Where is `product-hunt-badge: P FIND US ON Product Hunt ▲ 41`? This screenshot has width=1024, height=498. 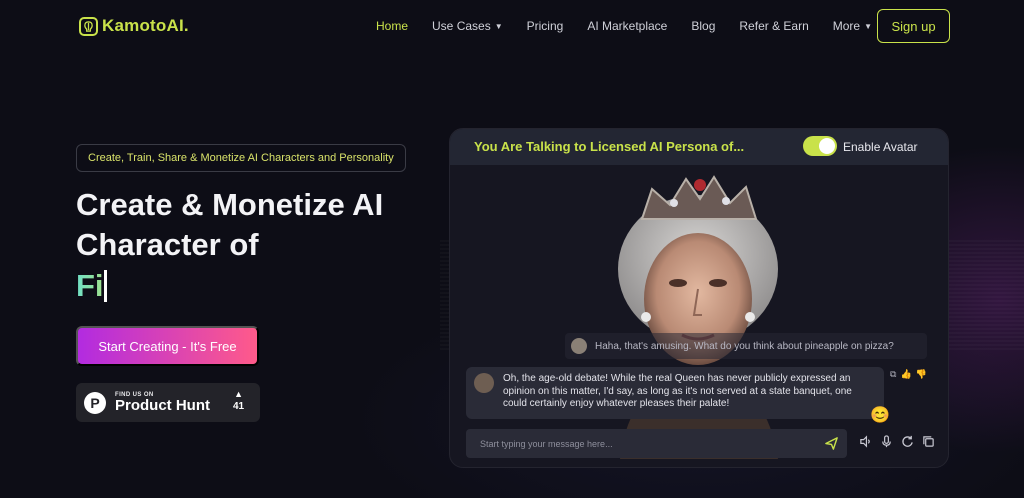
product-hunt-badge: P FIND US ON Product Hunt ▲ 41 is located at coordinates (168, 402).